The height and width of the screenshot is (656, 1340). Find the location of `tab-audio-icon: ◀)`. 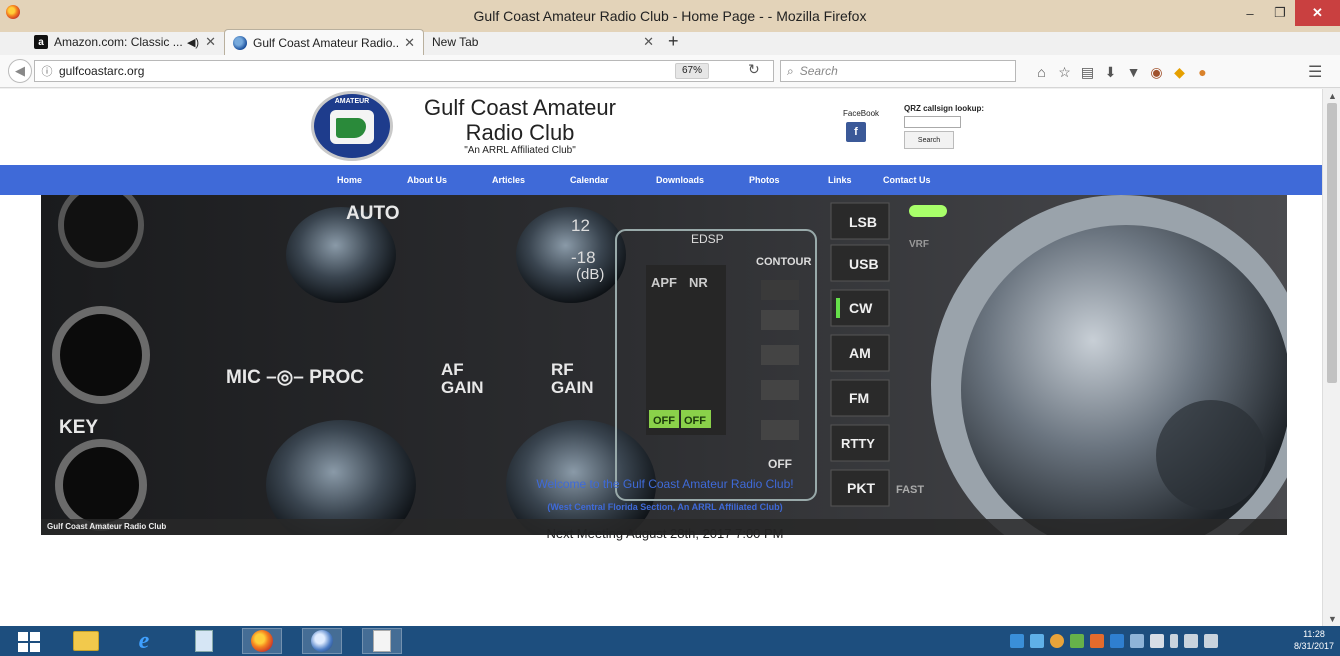

tab-audio-icon: ◀) is located at coordinates (193, 42).